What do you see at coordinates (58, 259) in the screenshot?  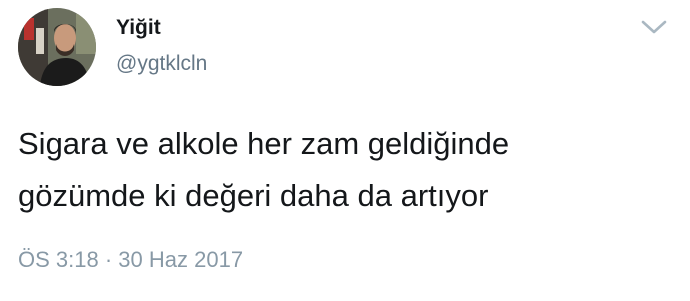 I see `tweet-time: ÖS 3:18` at bounding box center [58, 259].